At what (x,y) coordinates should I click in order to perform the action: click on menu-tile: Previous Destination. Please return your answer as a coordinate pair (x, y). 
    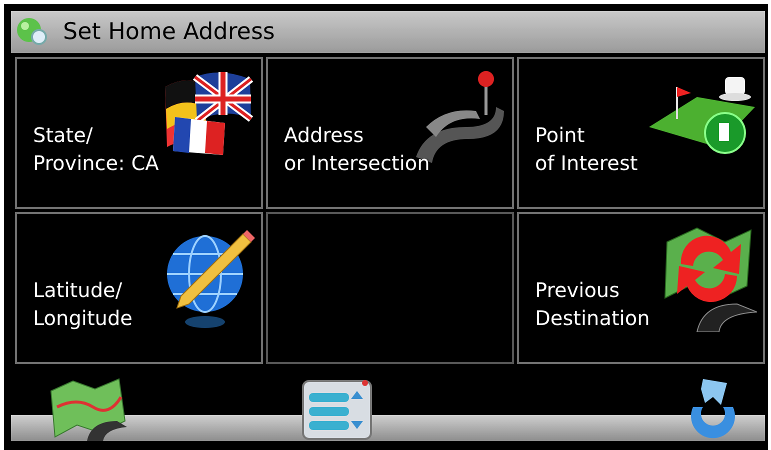
    Looking at the image, I should click on (641, 288).